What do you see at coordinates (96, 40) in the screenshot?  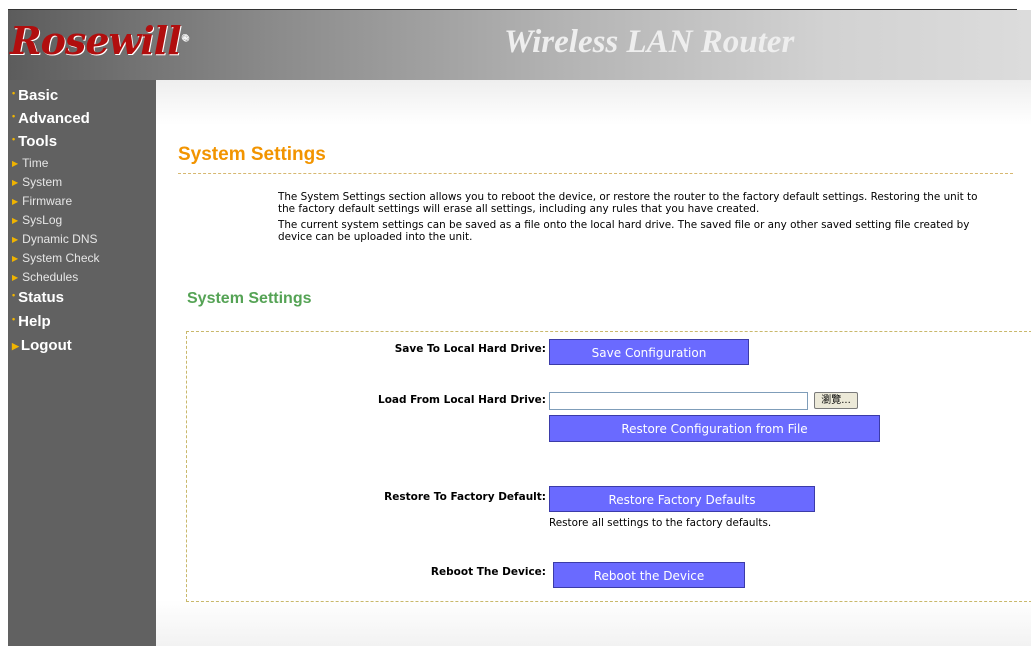 I see `brand-logo-text: Rosewill` at bounding box center [96, 40].